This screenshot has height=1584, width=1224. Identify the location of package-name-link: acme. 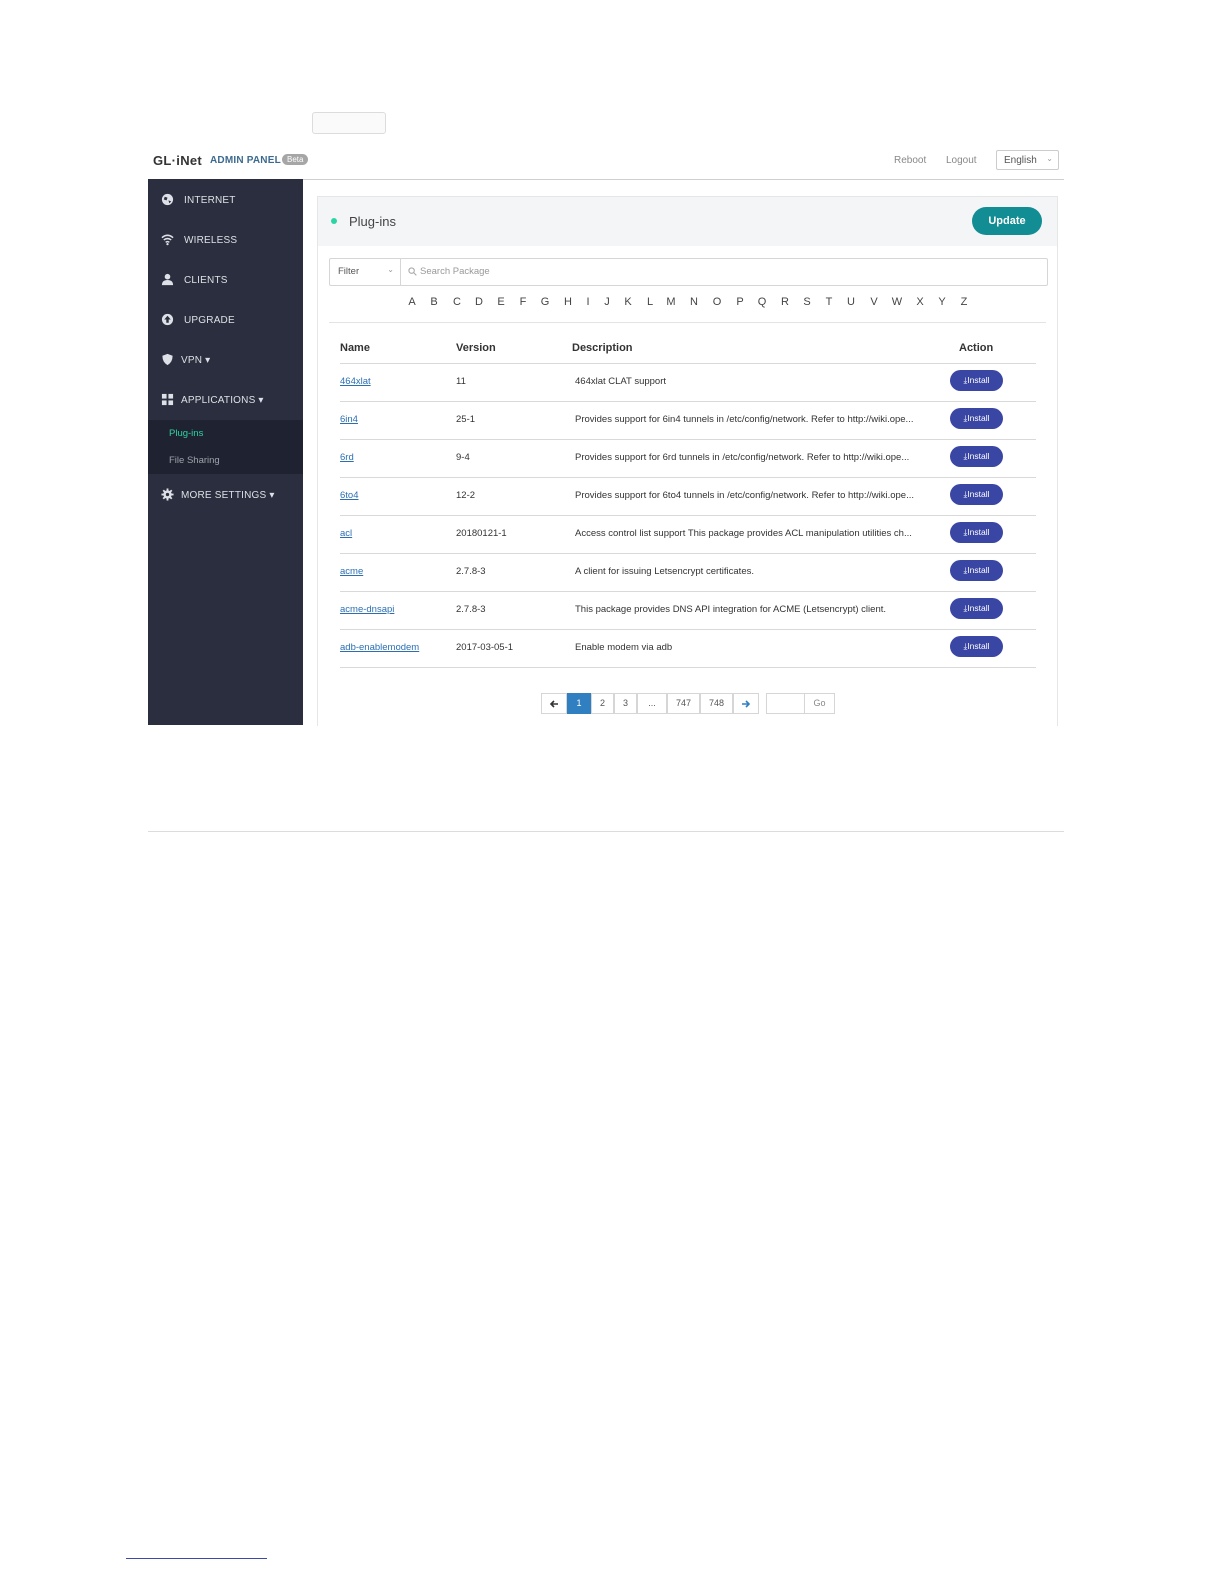
(351, 571).